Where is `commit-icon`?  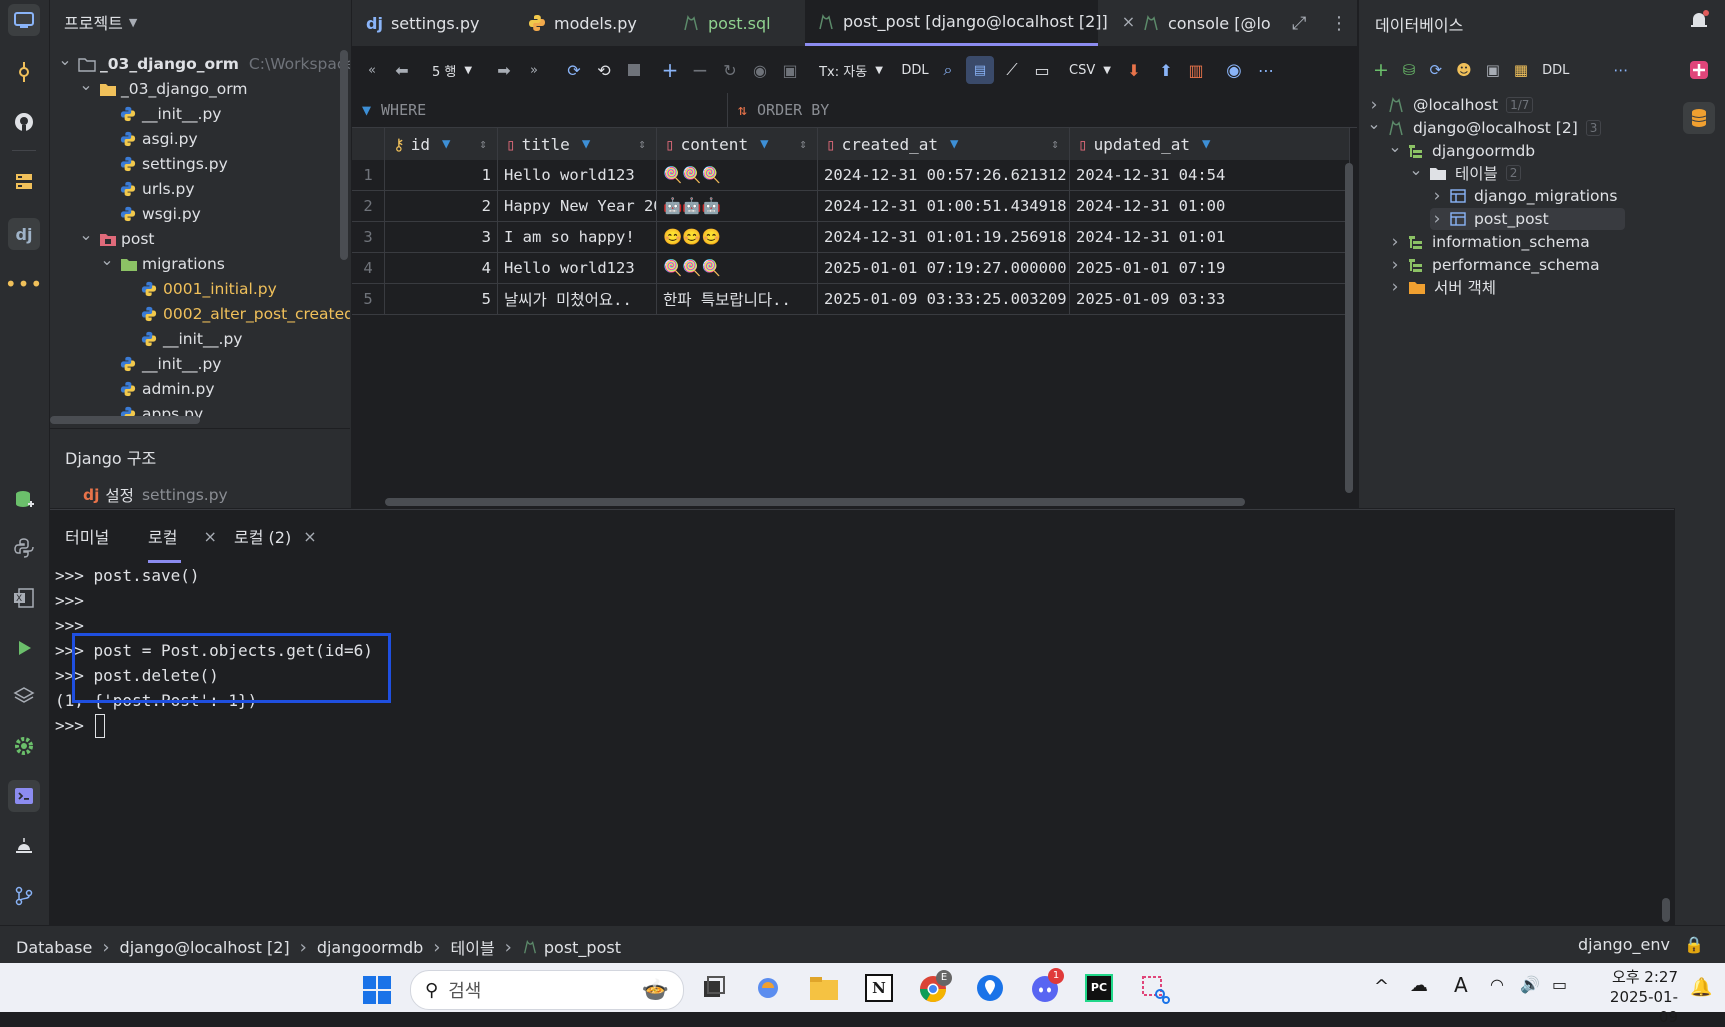
commit-icon is located at coordinates (24, 72).